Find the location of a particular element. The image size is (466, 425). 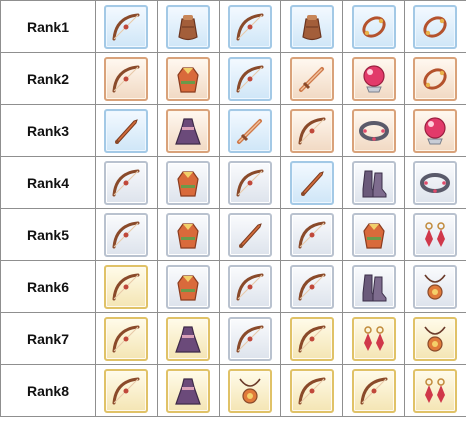

rank-row: Rank1 is located at coordinates (233, 26).